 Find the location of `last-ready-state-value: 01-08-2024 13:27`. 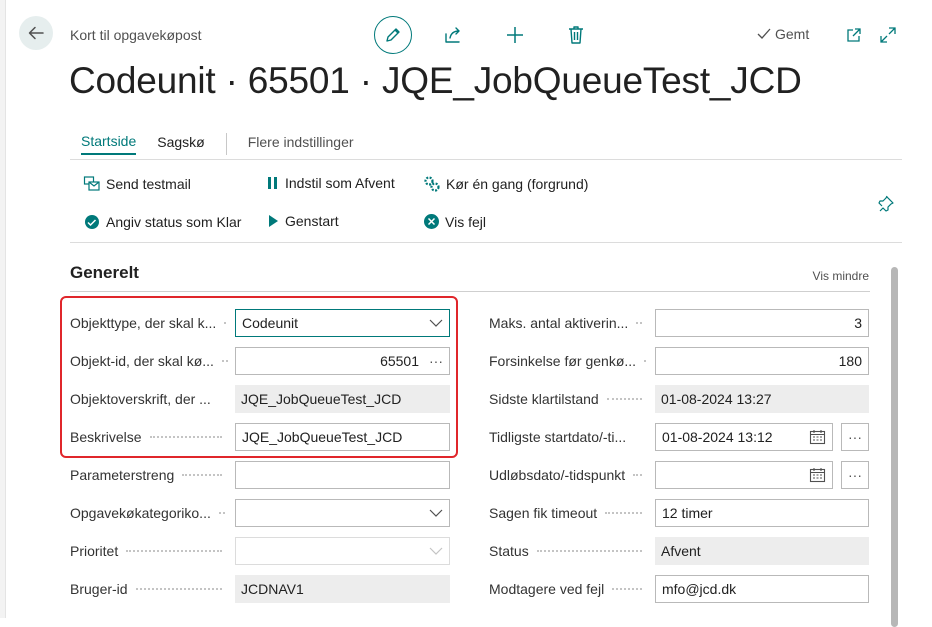

last-ready-state-value: 01-08-2024 13:27 is located at coordinates (716, 399).